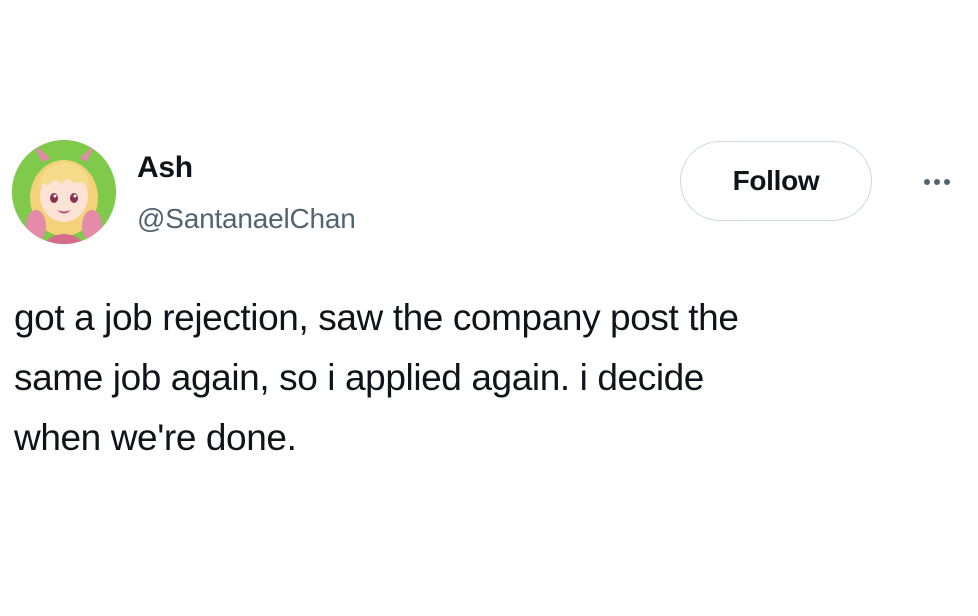  What do you see at coordinates (776, 181) in the screenshot?
I see `follow-button: Follow` at bounding box center [776, 181].